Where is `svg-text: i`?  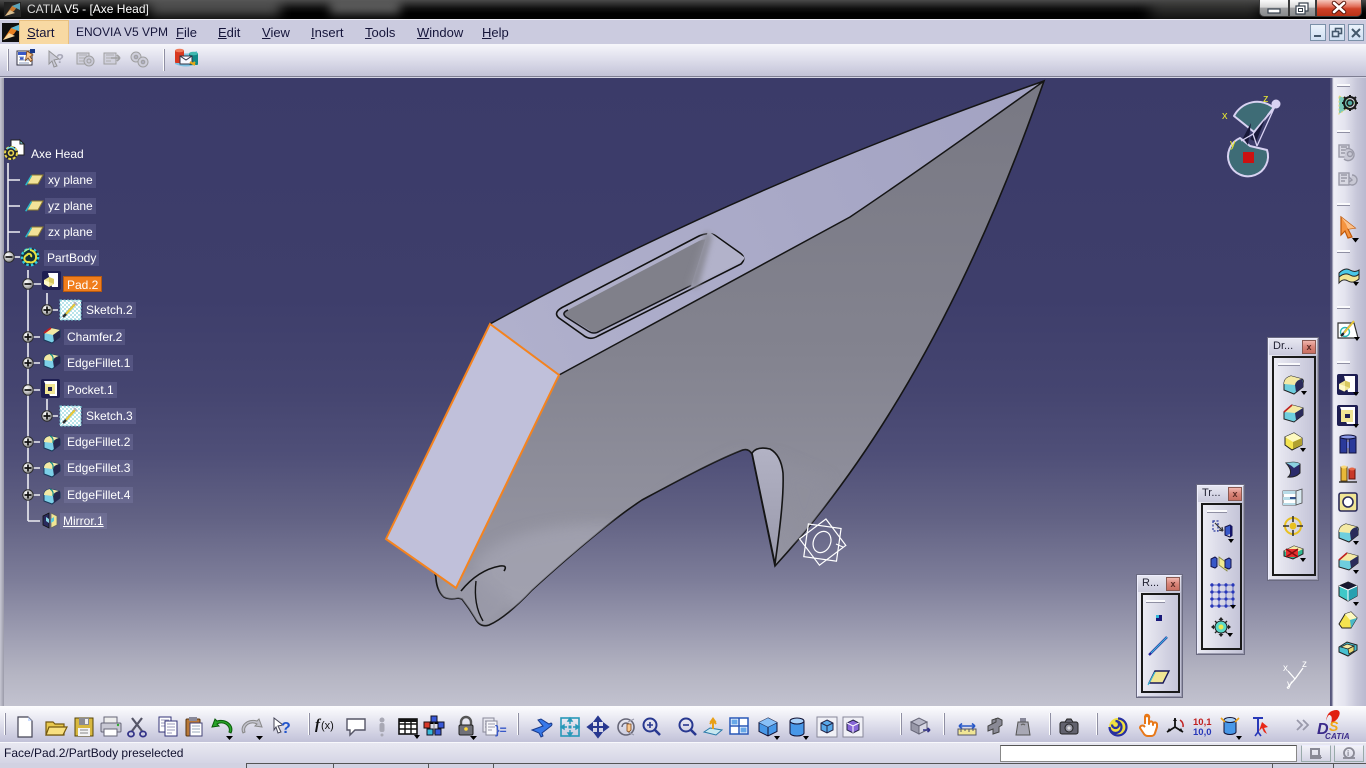
svg-text: i is located at coordinates (1348, 753).